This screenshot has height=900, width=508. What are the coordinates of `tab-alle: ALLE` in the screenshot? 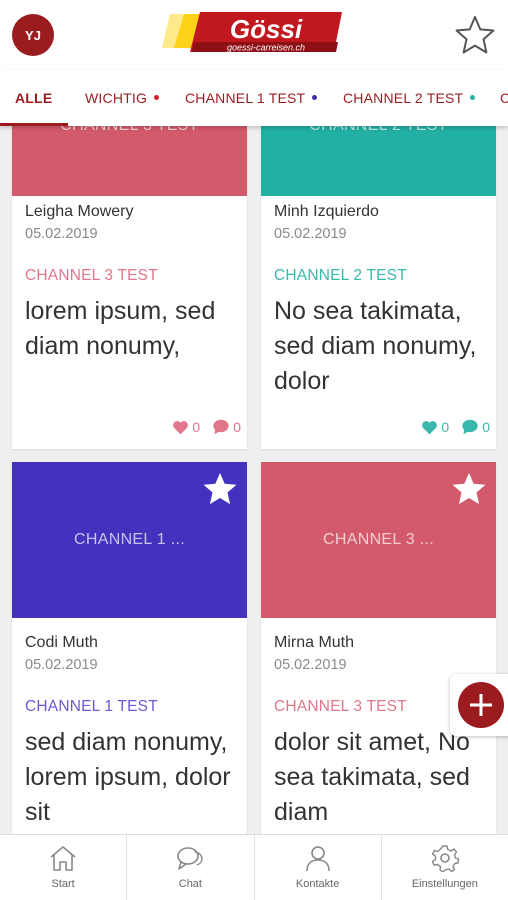 It's located at (33, 98).